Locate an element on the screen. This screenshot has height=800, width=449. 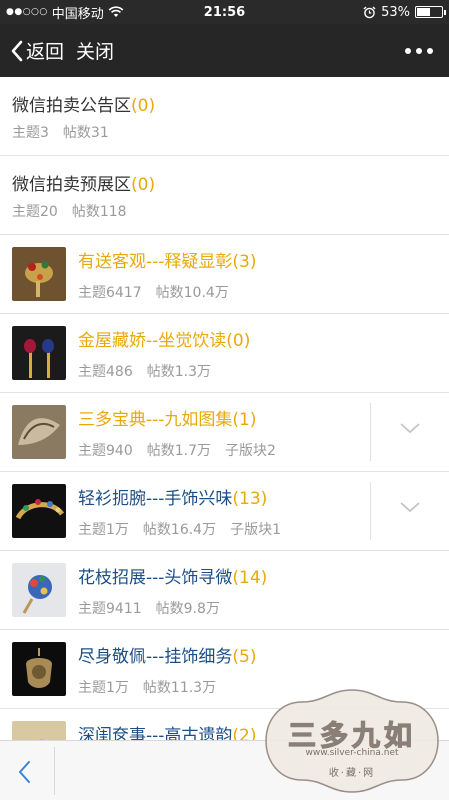
back-label: 返回 is located at coordinates (45, 52).